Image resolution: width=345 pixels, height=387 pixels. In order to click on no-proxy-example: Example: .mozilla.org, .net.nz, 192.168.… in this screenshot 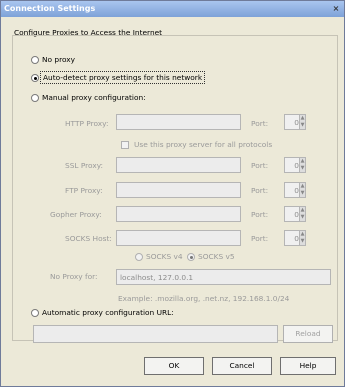, I will do `click(204, 298)`.